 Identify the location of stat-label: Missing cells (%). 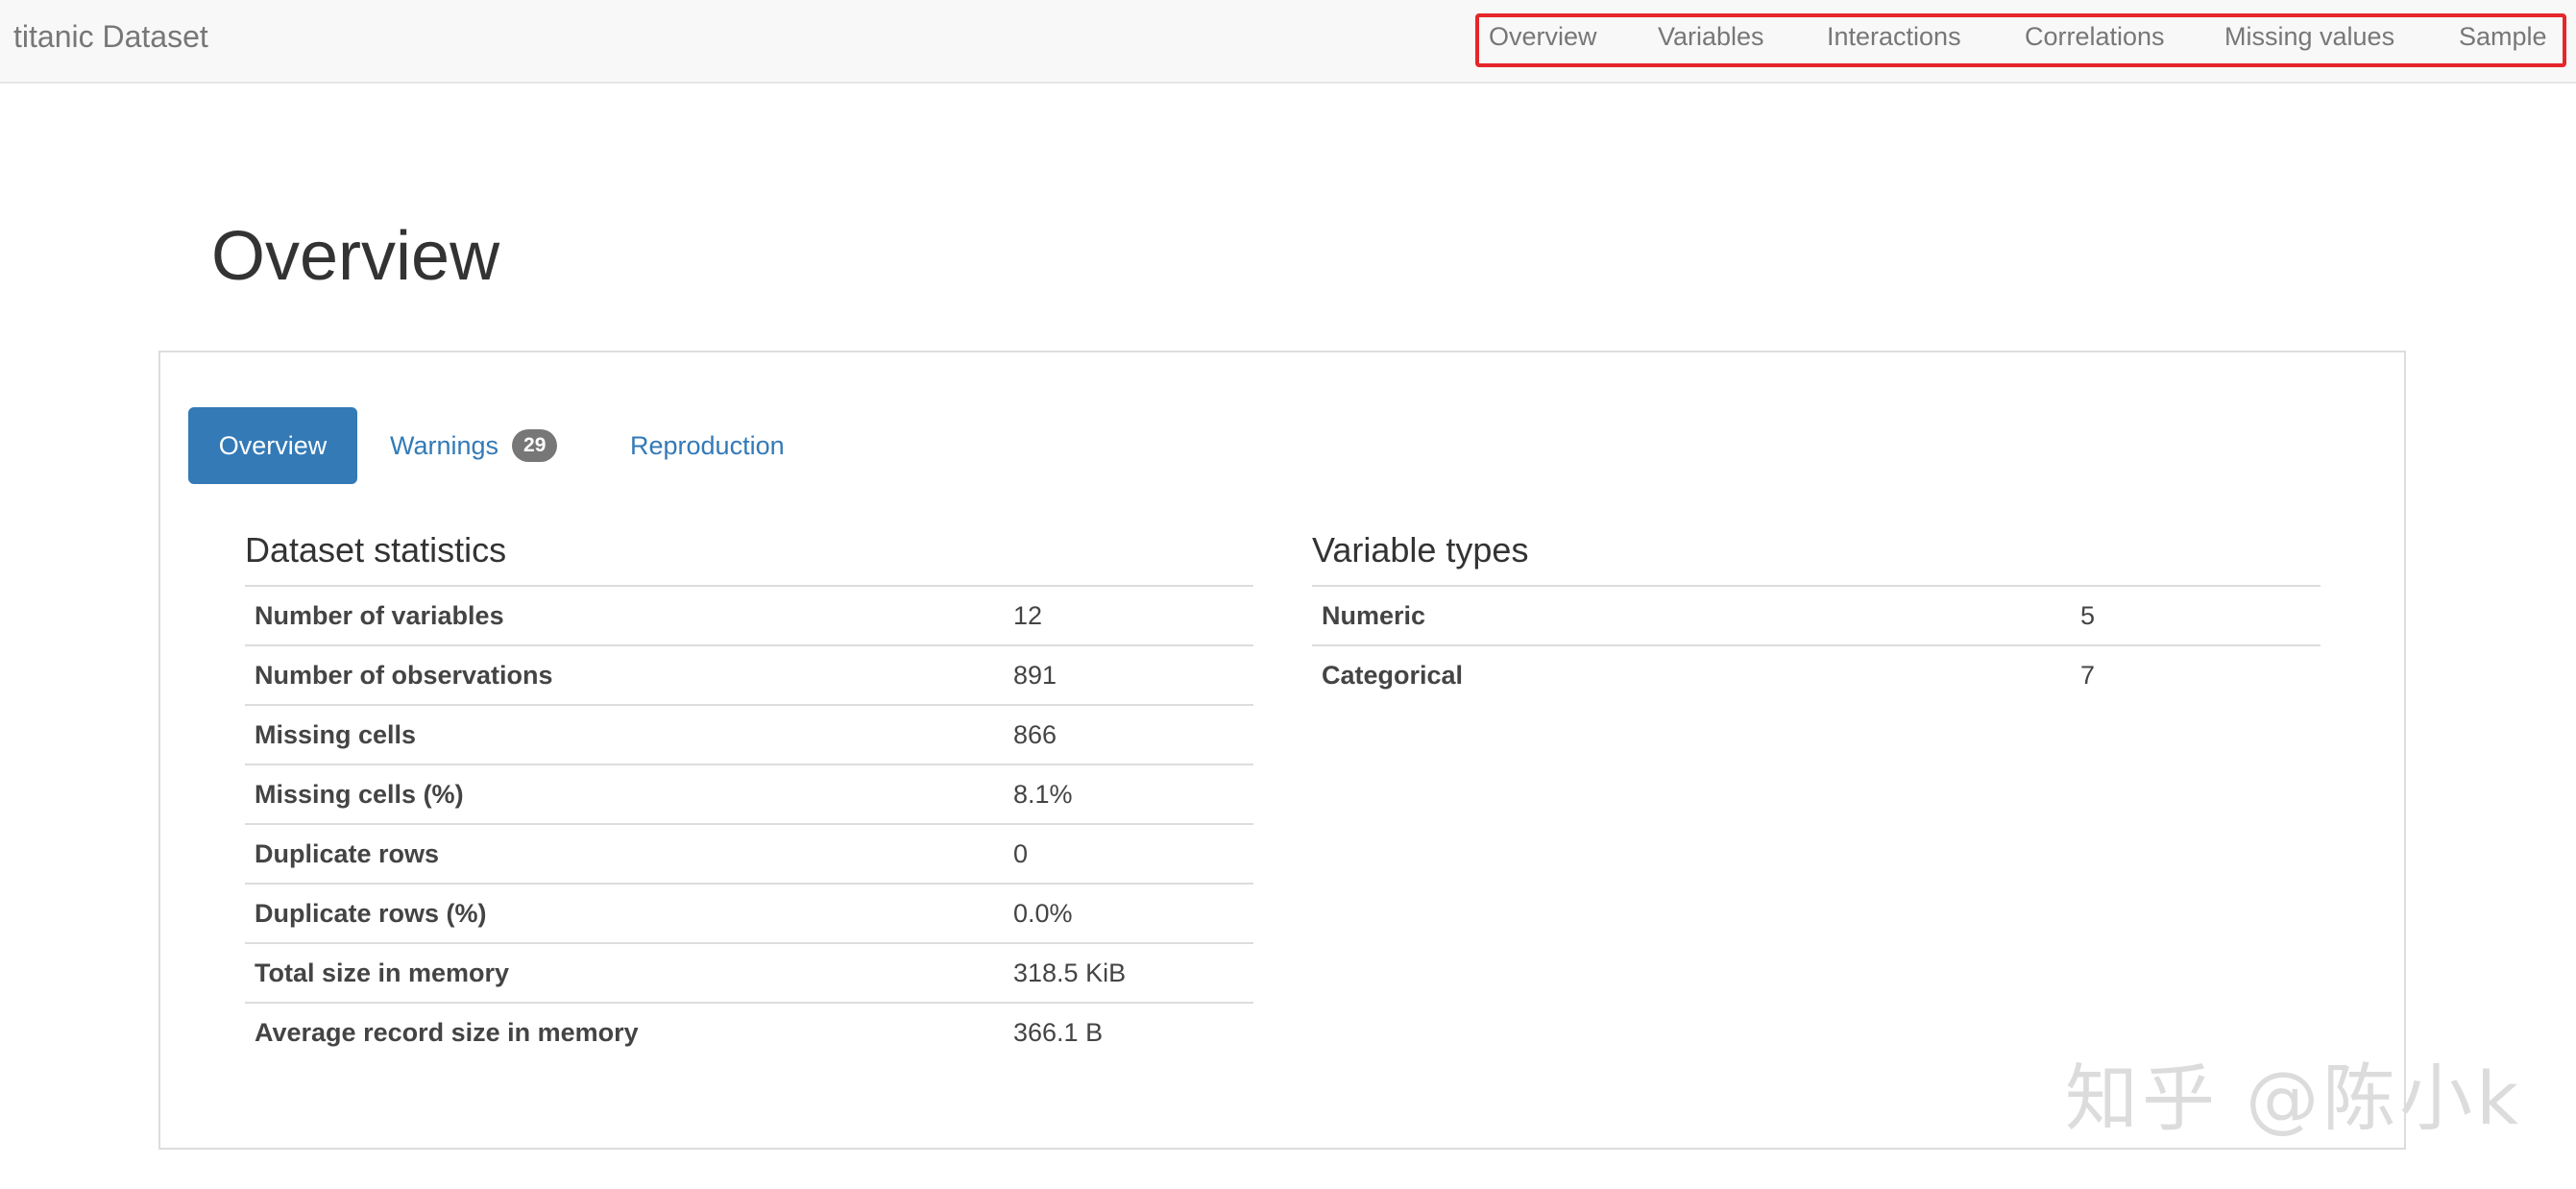
(624, 794).